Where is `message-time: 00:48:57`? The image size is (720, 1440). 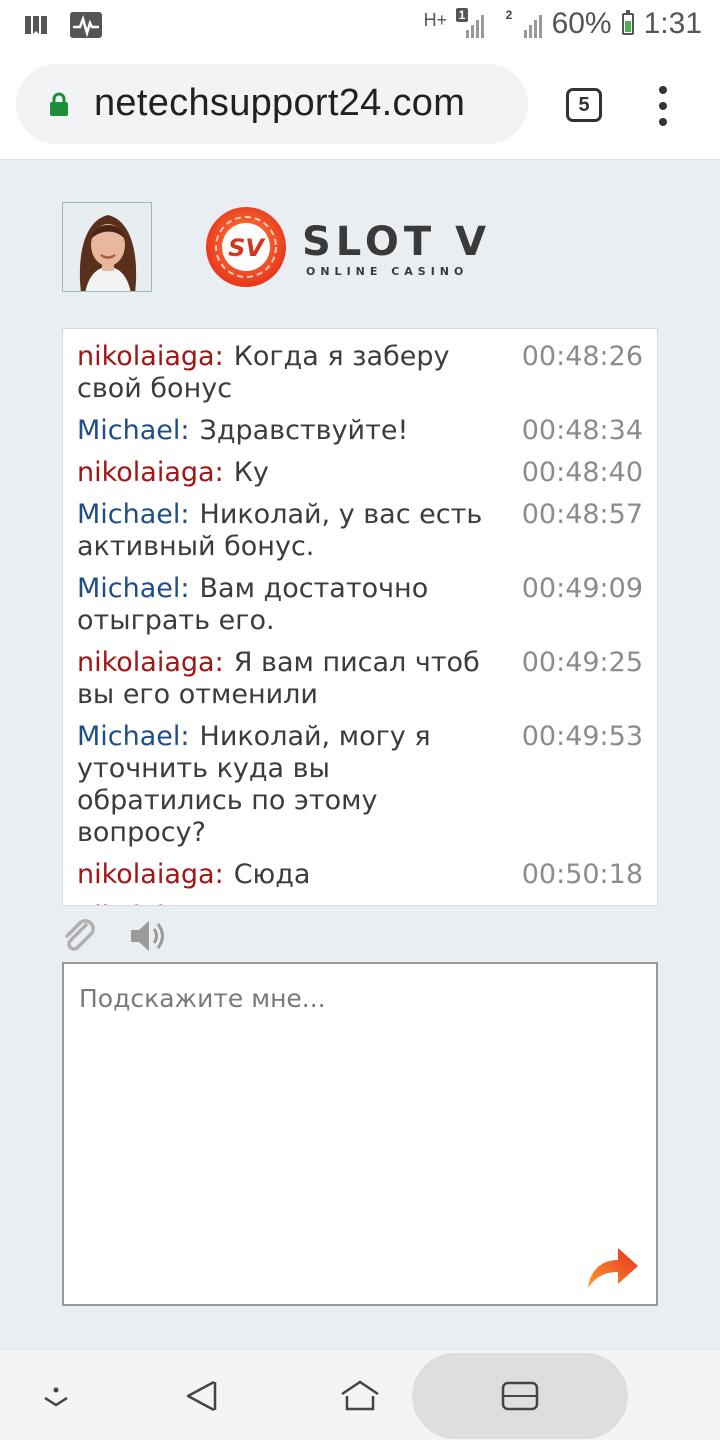 message-time: 00:48:57 is located at coordinates (582, 514).